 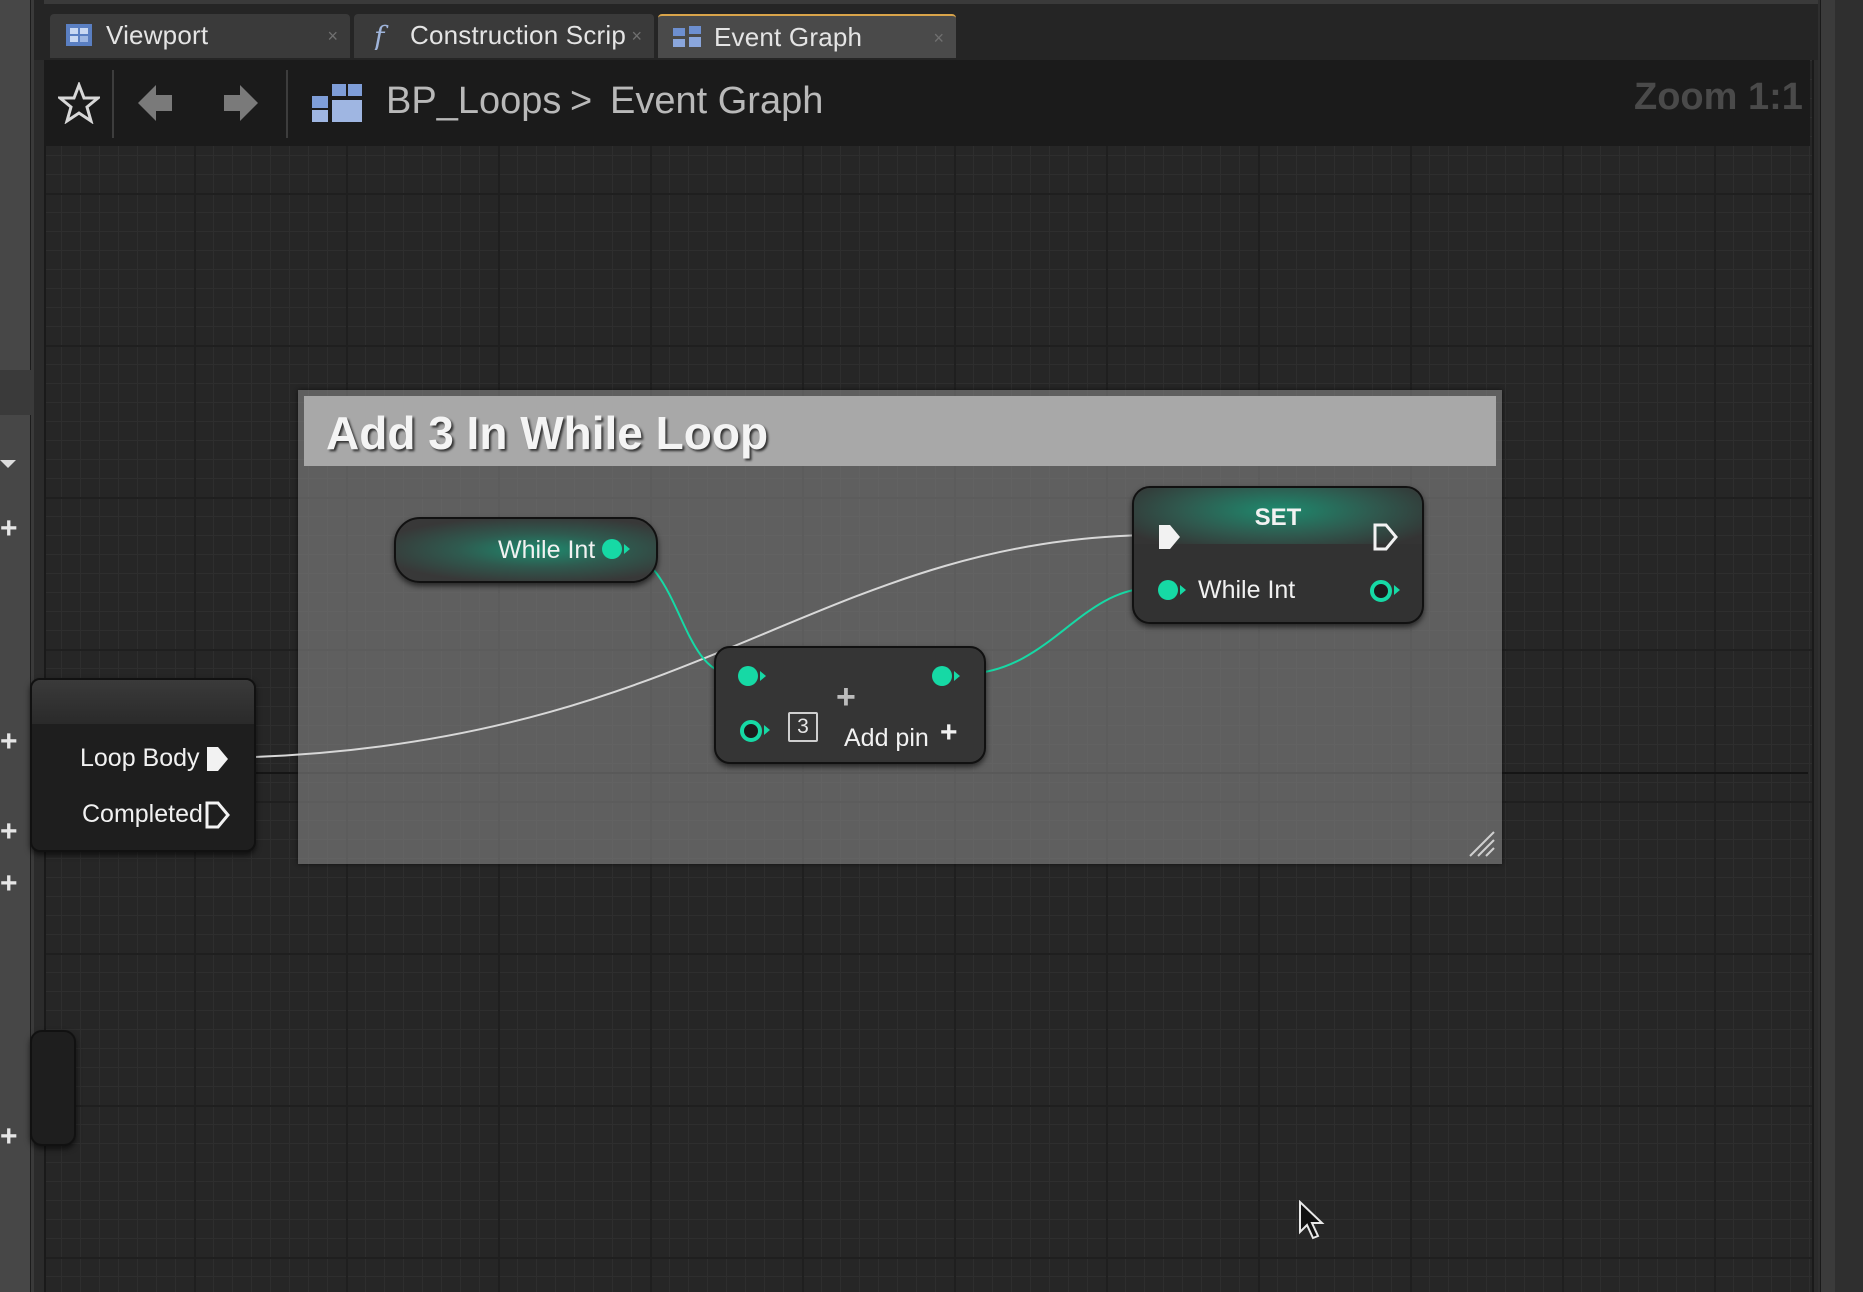 I want to click on add-pin-label: Add pin, so click(x=886, y=738).